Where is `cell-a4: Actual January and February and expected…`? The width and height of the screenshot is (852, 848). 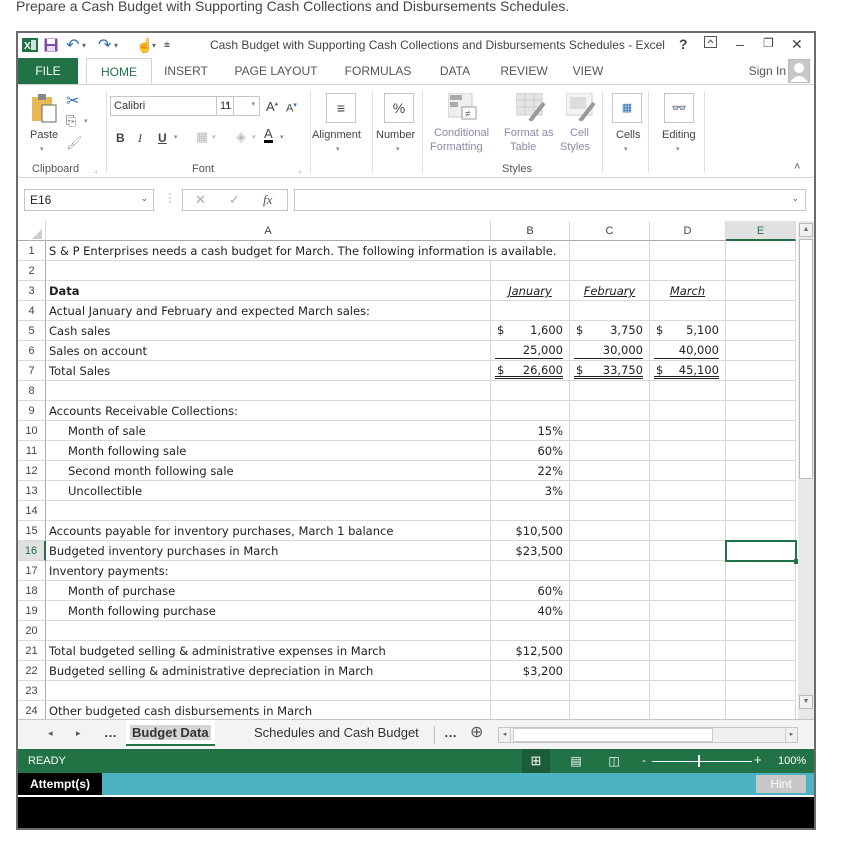 cell-a4: Actual January and February and expected… is located at coordinates (268, 311).